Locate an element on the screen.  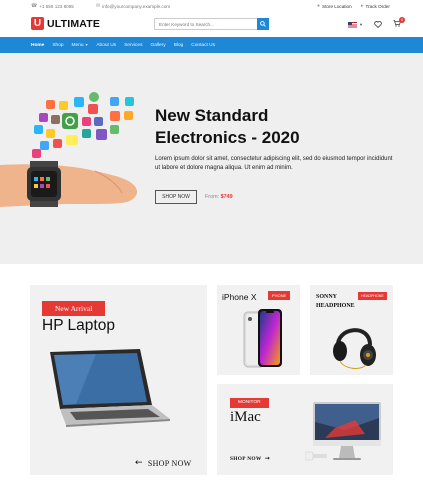
logo: U ULTIMATE is located at coordinates (65, 23).